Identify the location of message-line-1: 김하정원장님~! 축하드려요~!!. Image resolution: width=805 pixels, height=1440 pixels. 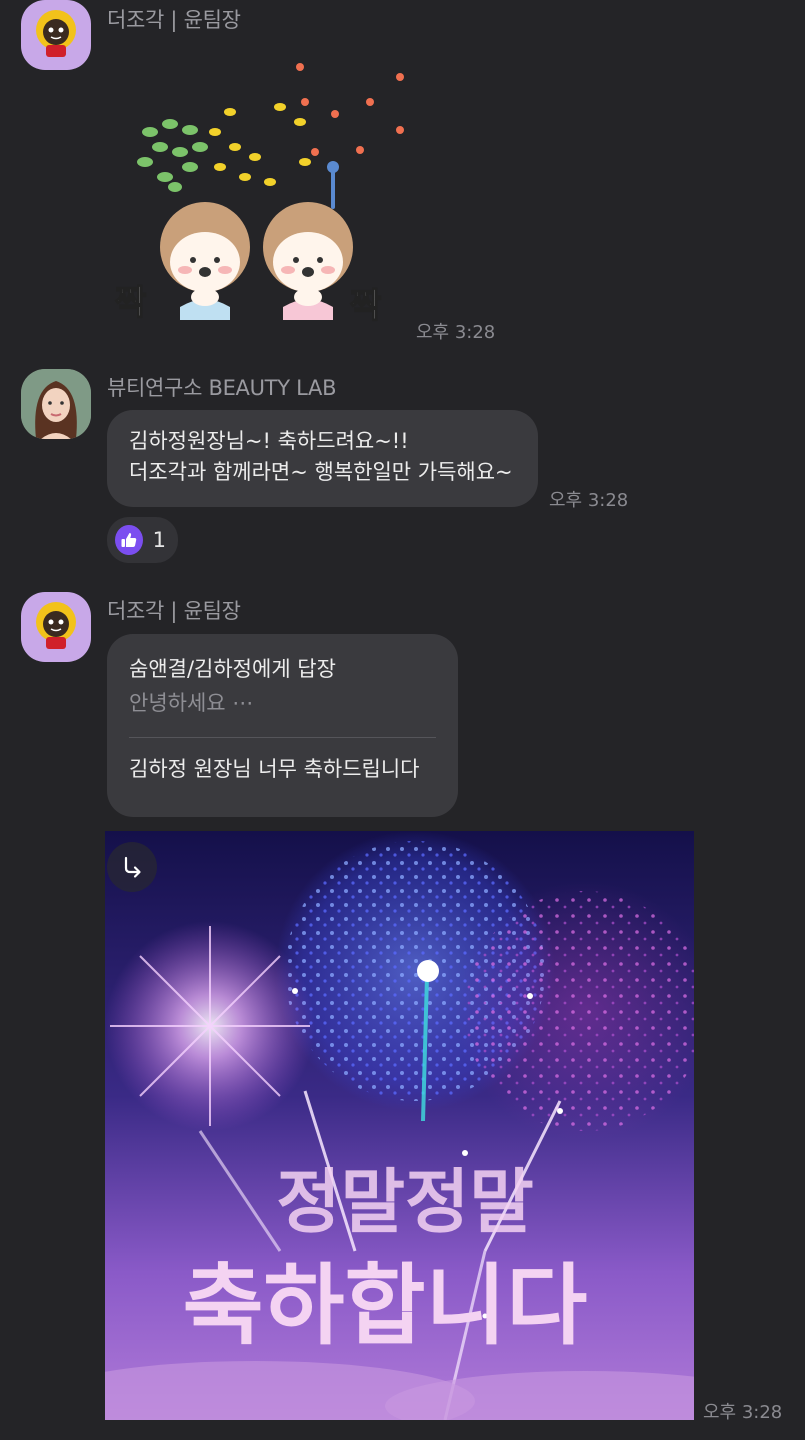
(269, 441).